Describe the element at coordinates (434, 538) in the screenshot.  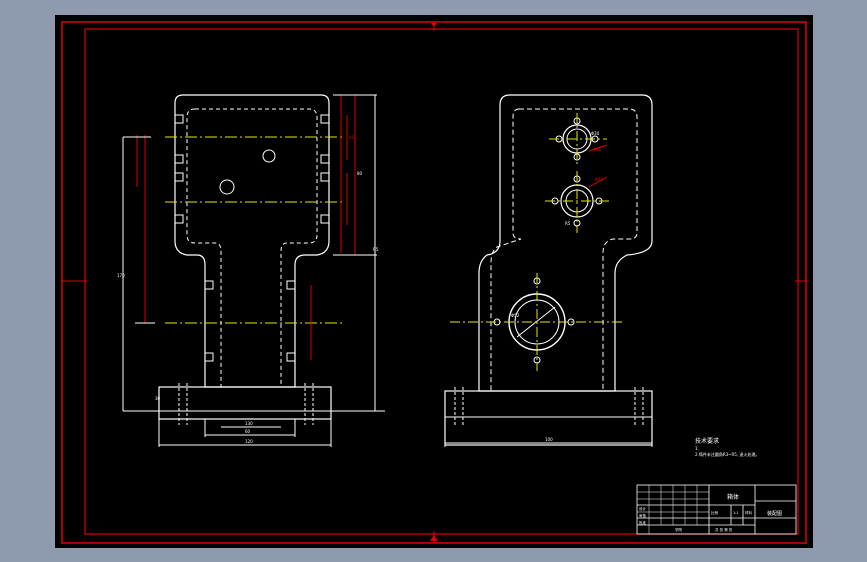
I see `center-arrow-bottom` at that location.